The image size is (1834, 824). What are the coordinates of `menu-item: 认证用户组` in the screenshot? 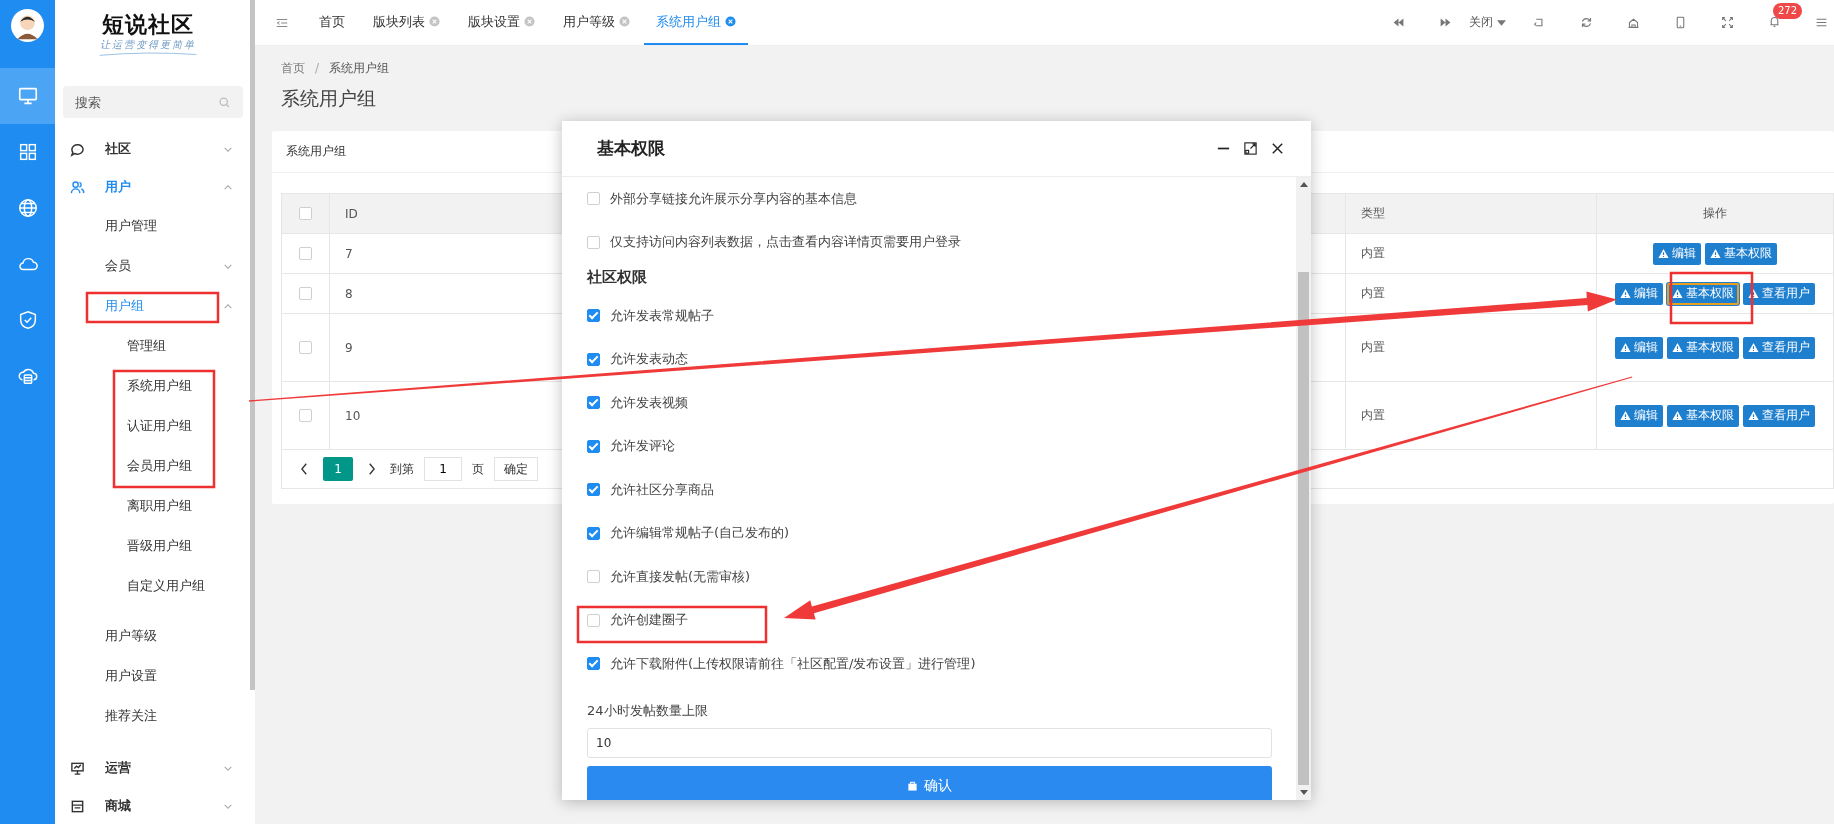 It's located at (159, 426).